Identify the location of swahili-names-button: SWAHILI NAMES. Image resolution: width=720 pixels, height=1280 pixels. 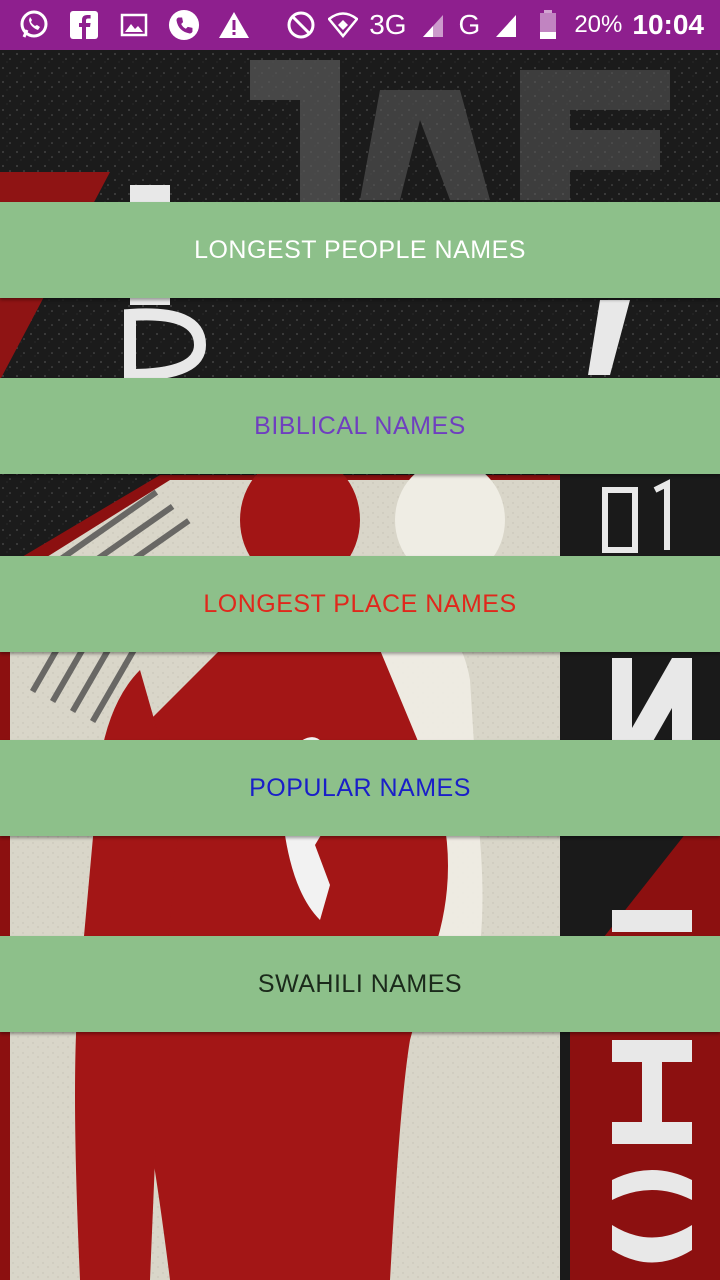
(360, 984).